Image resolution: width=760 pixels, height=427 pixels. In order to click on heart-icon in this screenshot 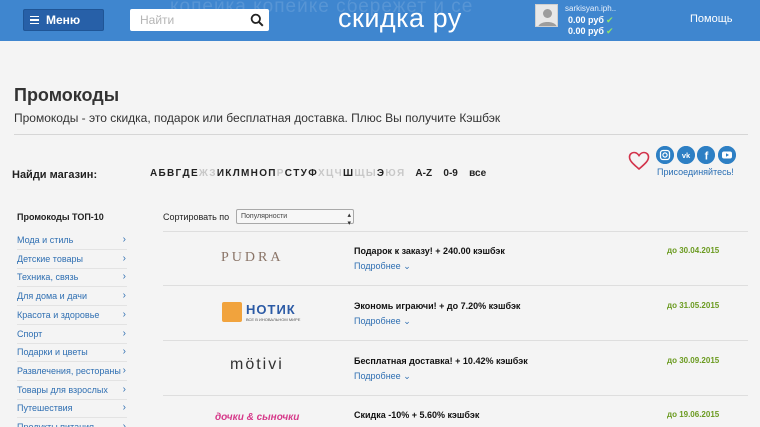, I will do `click(639, 161)`.